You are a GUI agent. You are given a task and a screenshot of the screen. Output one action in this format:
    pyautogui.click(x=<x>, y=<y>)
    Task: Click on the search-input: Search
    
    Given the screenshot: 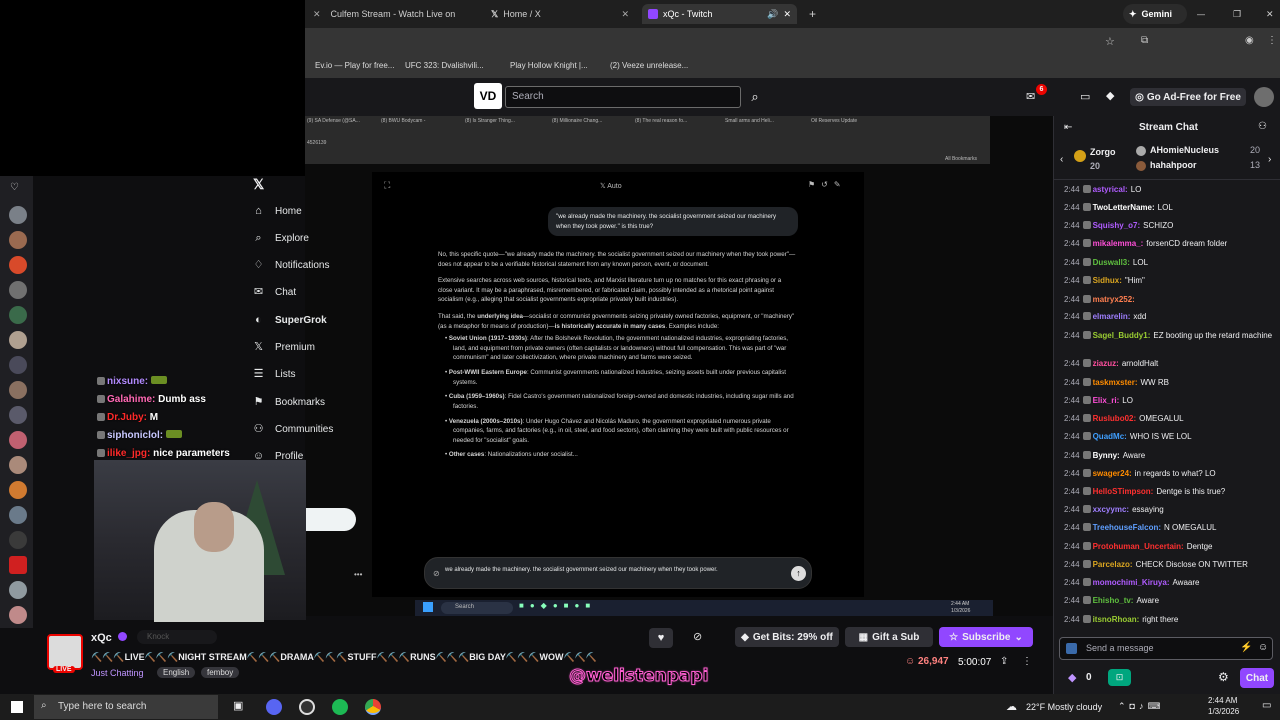 What is the action you would take?
    pyautogui.click(x=623, y=97)
    